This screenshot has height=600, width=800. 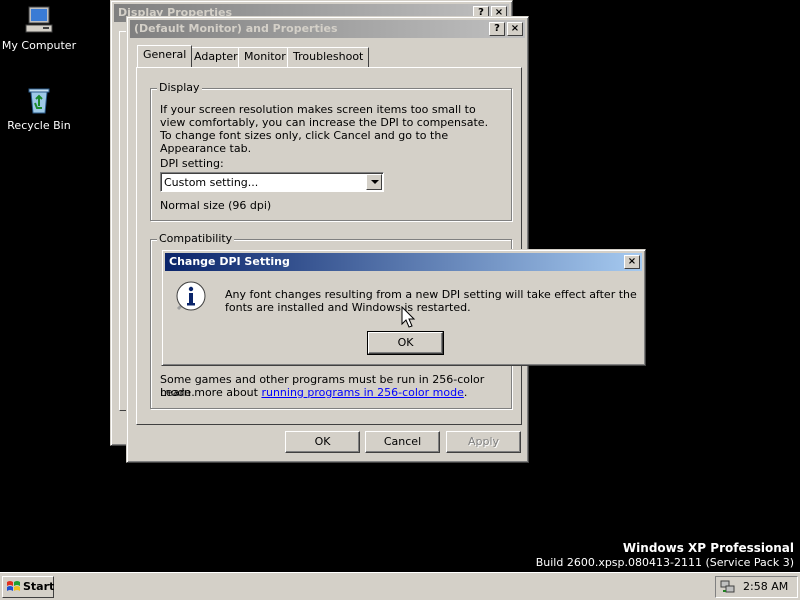 I want to click on start-button: Start, so click(x=28, y=587).